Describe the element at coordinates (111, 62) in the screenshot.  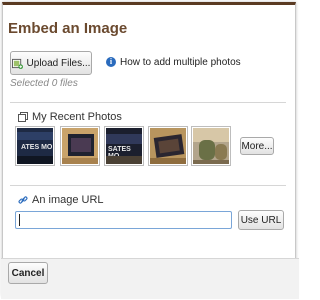
I see `info-icon: i` at that location.